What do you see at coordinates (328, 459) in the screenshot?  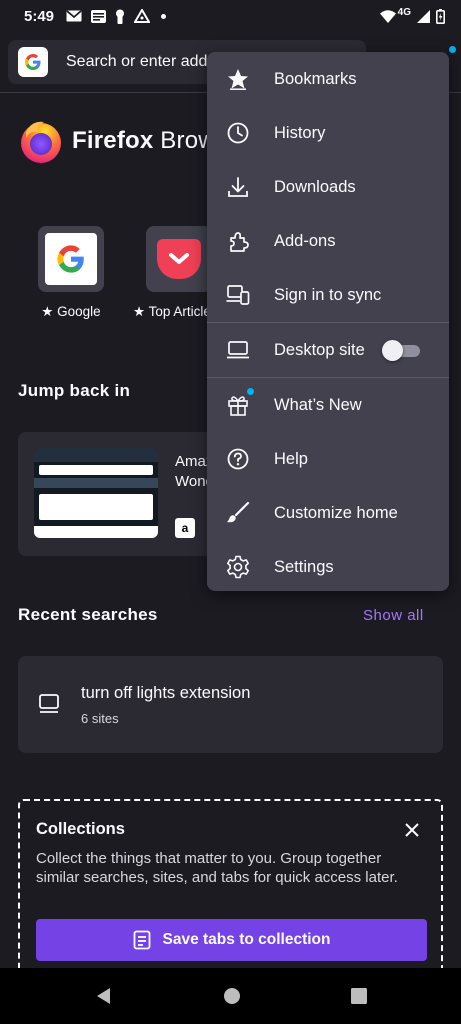 I see `menu-item-help: Help` at bounding box center [328, 459].